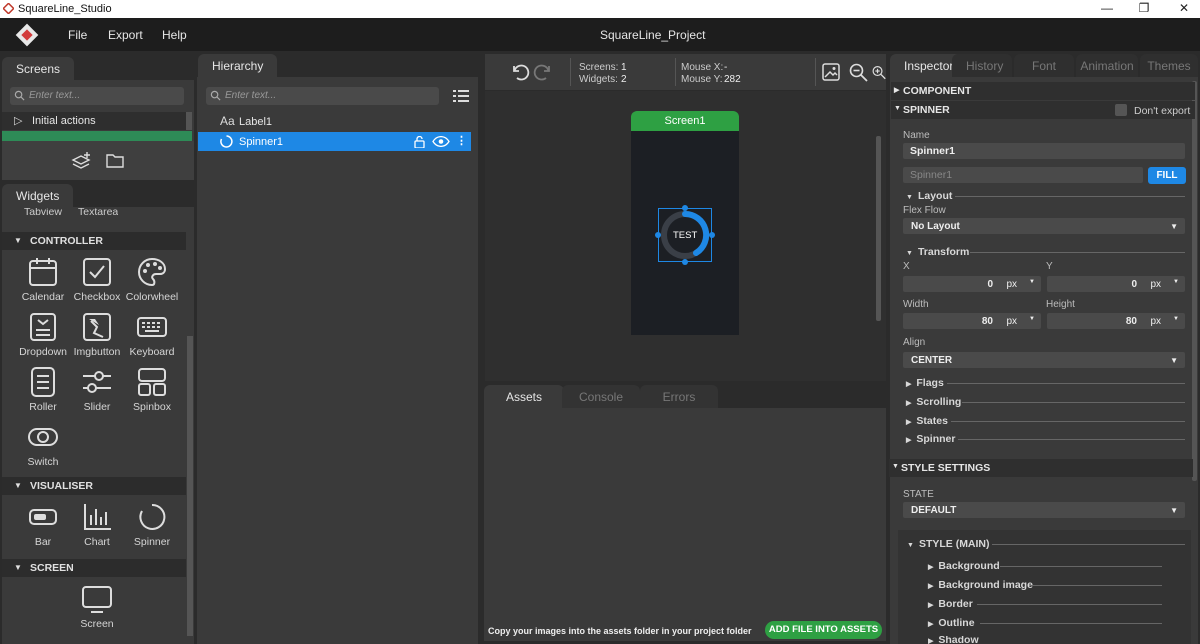 The height and width of the screenshot is (644, 1200). Describe the element at coordinates (685, 121) in the screenshot. I see `screen-tab: Screen1` at that location.